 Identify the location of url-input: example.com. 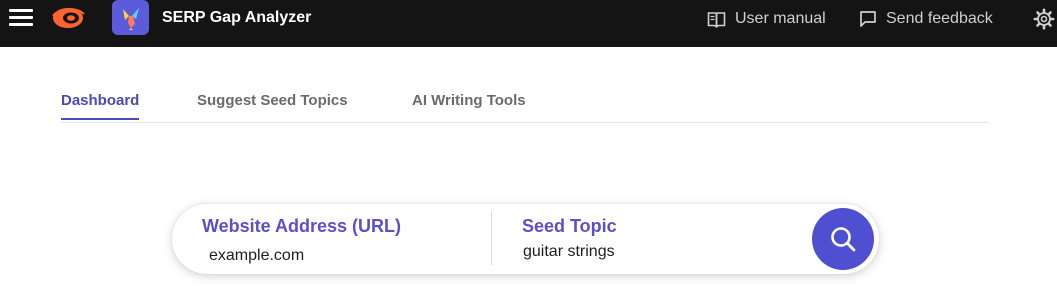
(256, 256).